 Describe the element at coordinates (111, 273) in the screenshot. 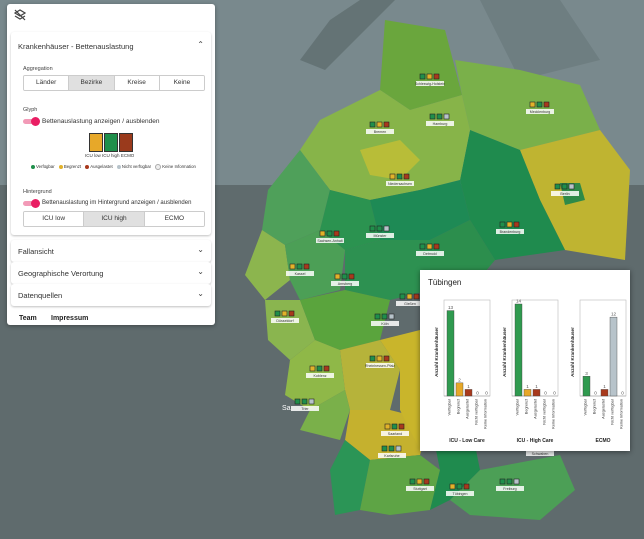

I see `section-geographische-verortung: Geographische Verortung ⌄` at that location.